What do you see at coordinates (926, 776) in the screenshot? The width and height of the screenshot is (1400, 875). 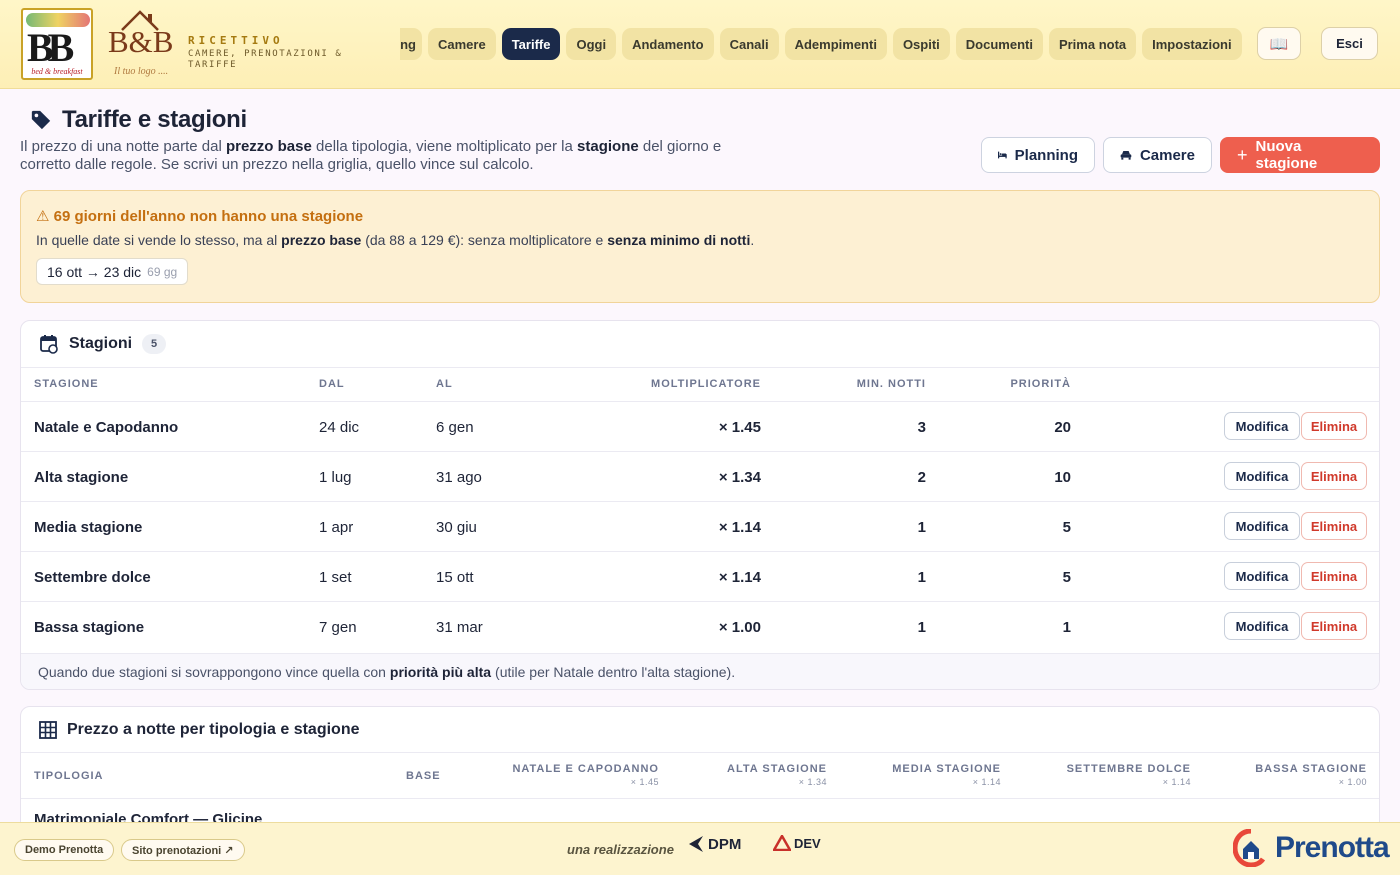 I see `price-col-header: Media stagione × 1.14` at bounding box center [926, 776].